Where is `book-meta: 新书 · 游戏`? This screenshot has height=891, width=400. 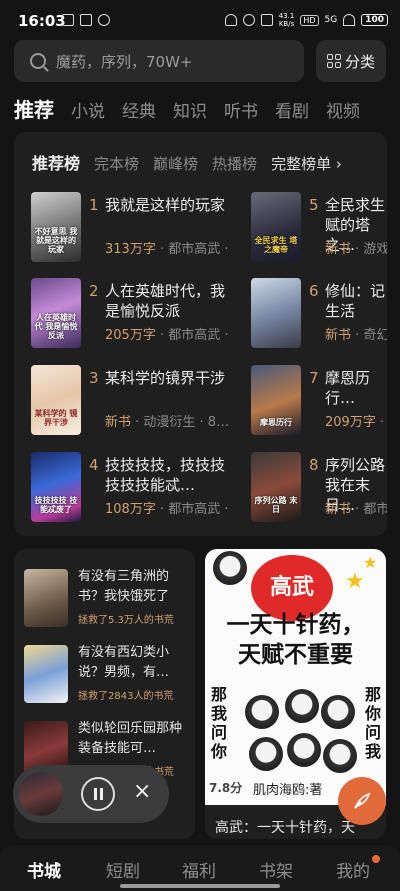 book-meta: 新书 · 游戏 is located at coordinates (356, 249).